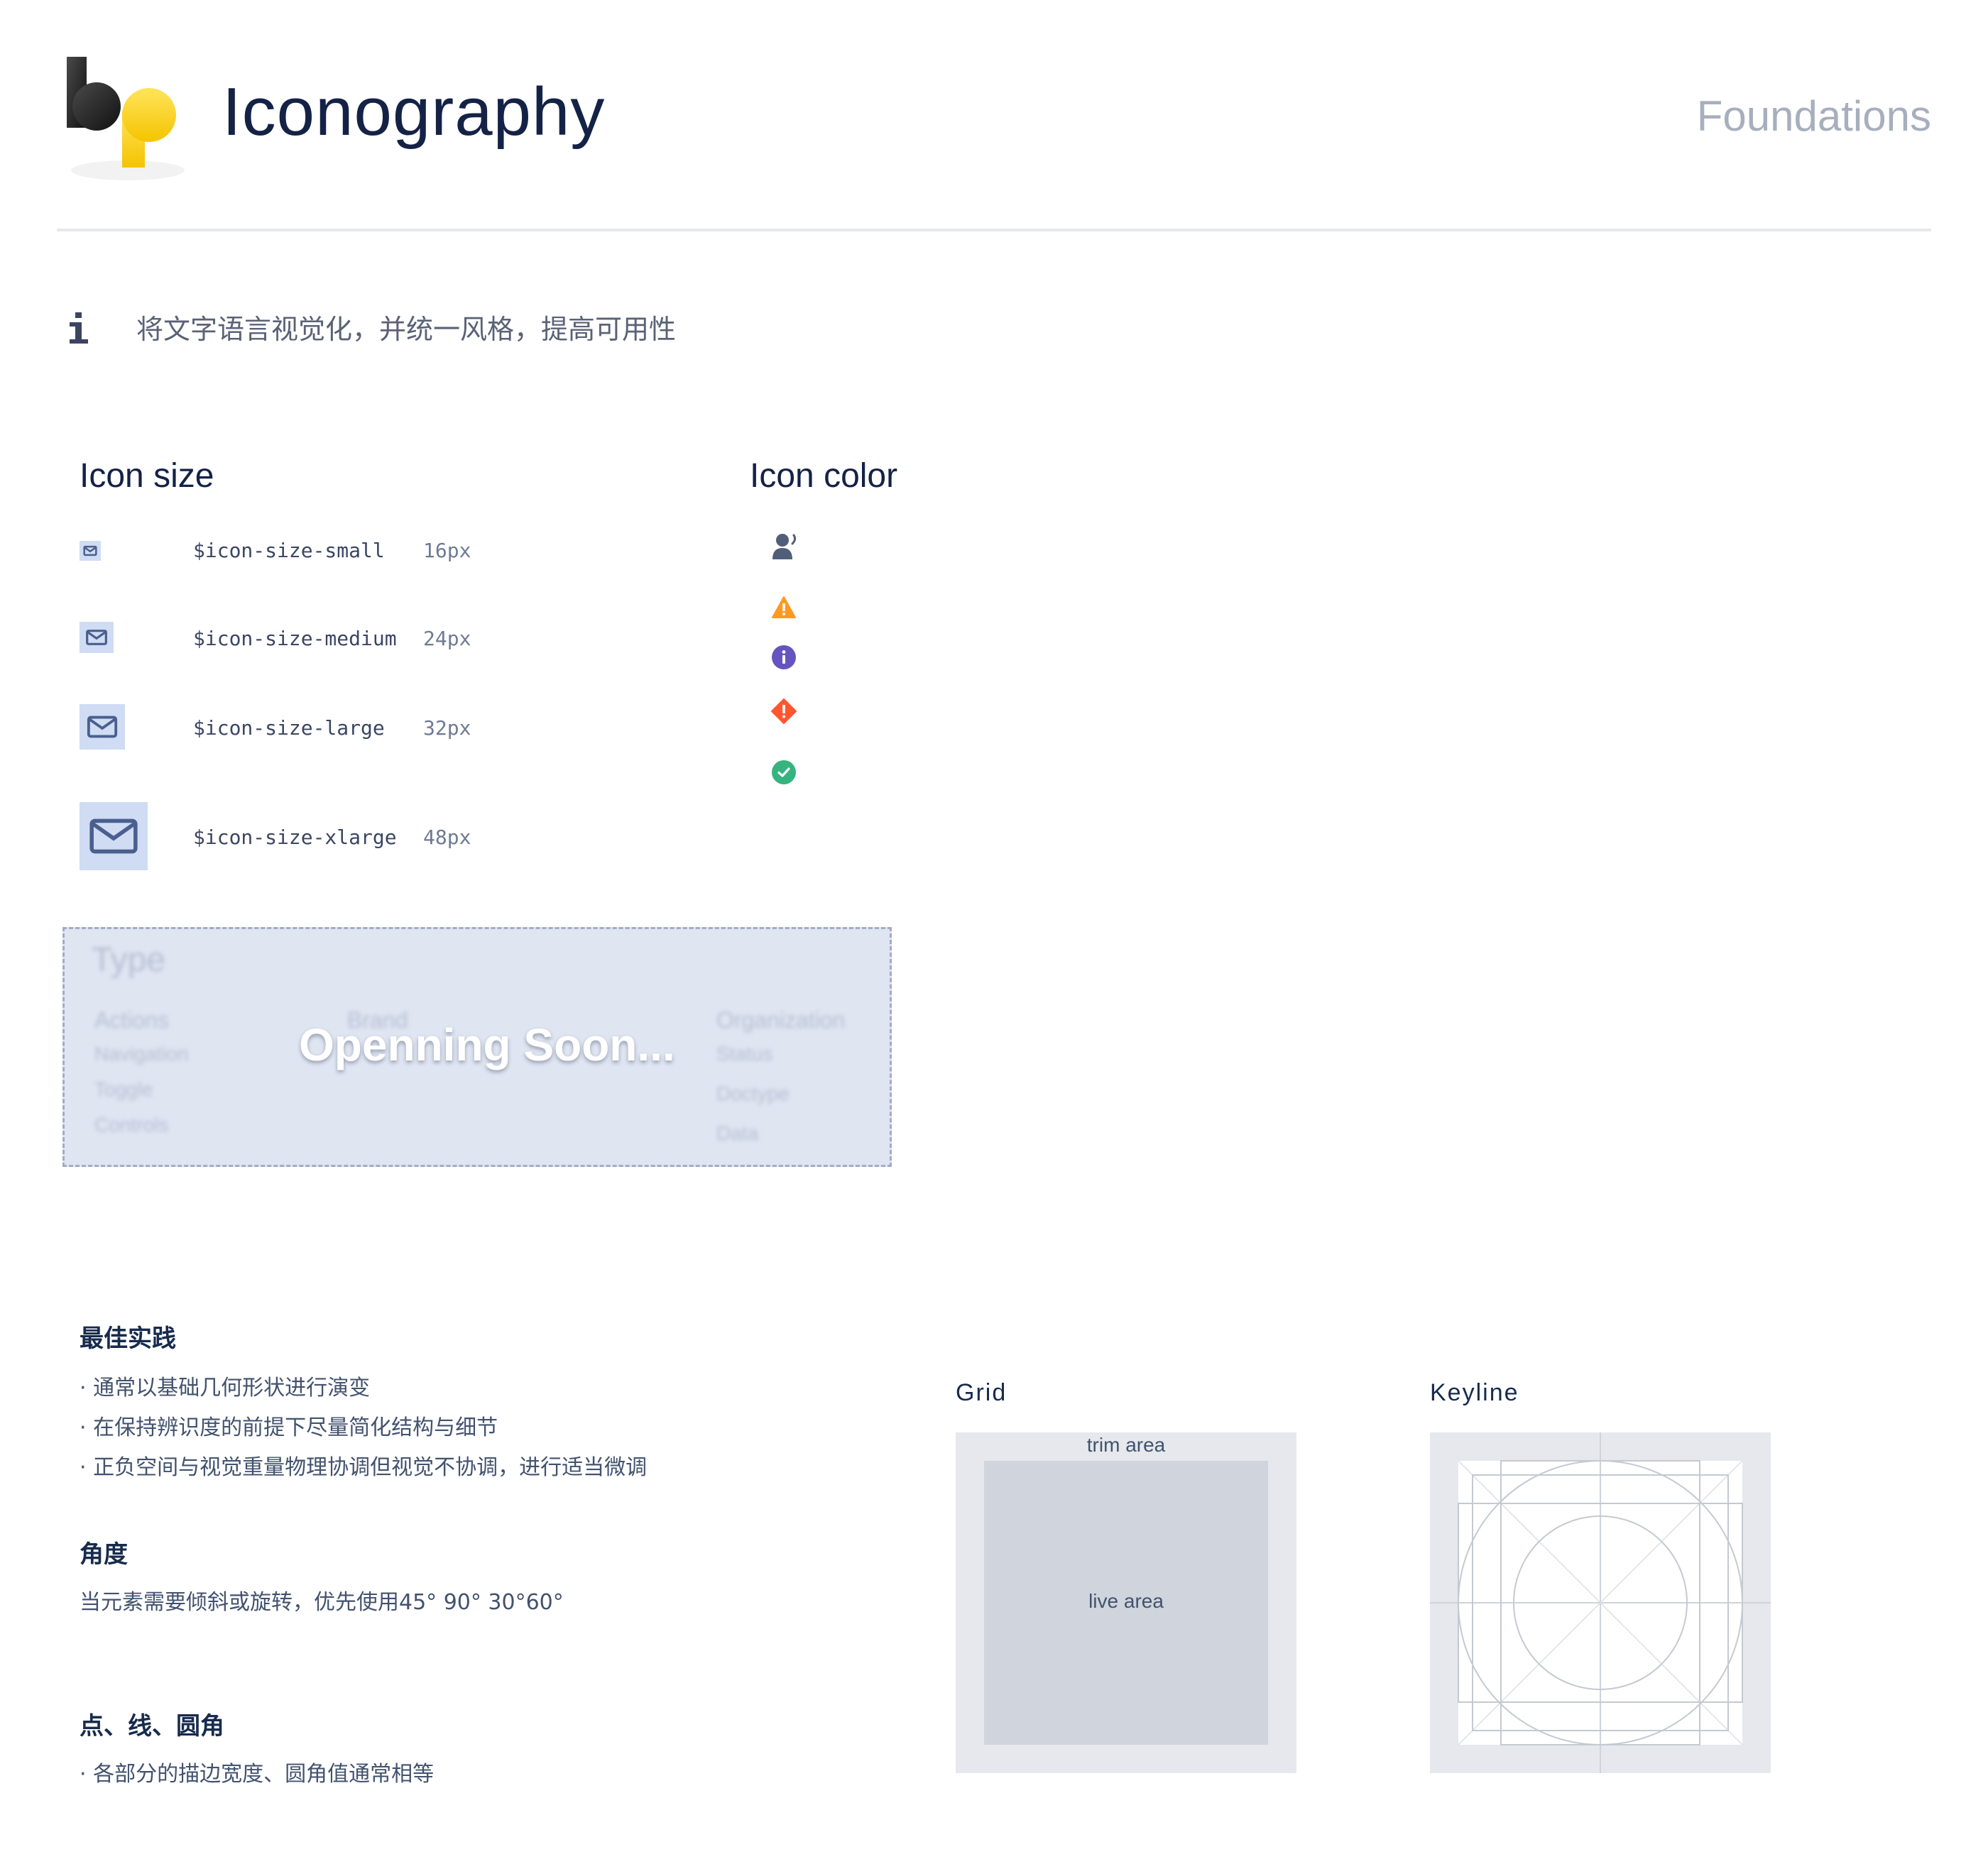 This screenshot has height=1864, width=1988. I want to click on angle-text: 当元素需要倾斜或旋转，优先使用45° 90° 30°60°, so click(322, 1603).